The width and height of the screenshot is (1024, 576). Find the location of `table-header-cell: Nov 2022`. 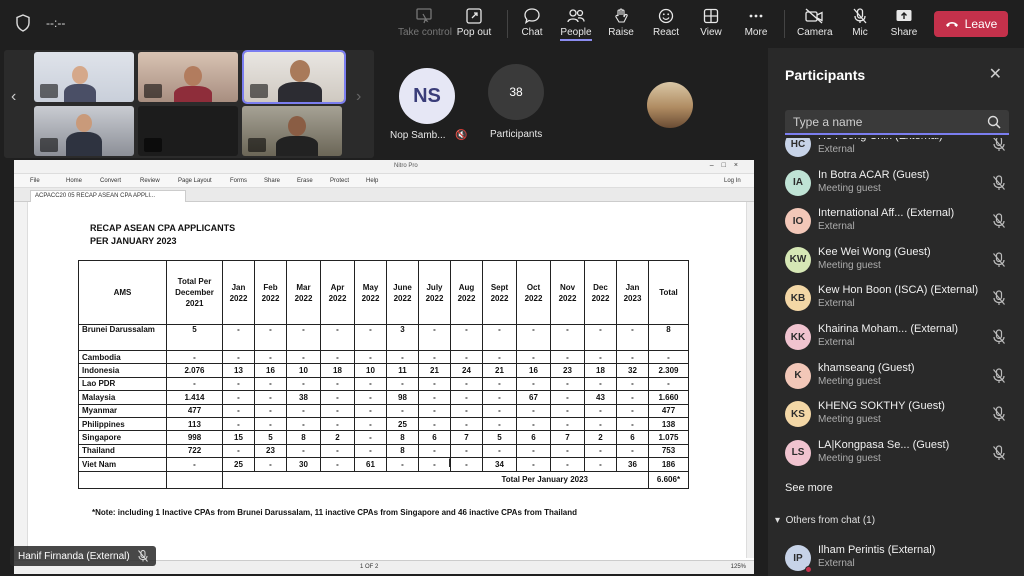

table-header-cell: Nov 2022 is located at coordinates (567, 292).